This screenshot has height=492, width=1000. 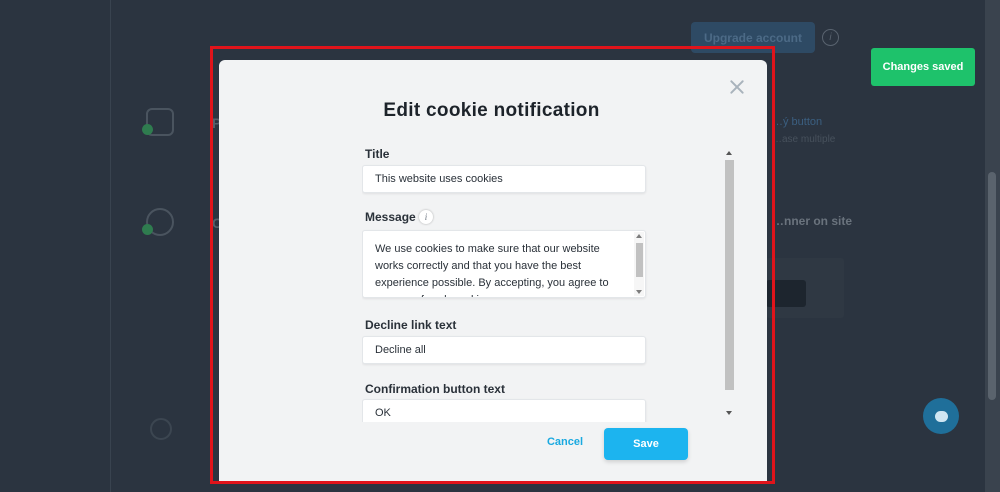 I want to click on faint-icon, so click(x=161, y=429).